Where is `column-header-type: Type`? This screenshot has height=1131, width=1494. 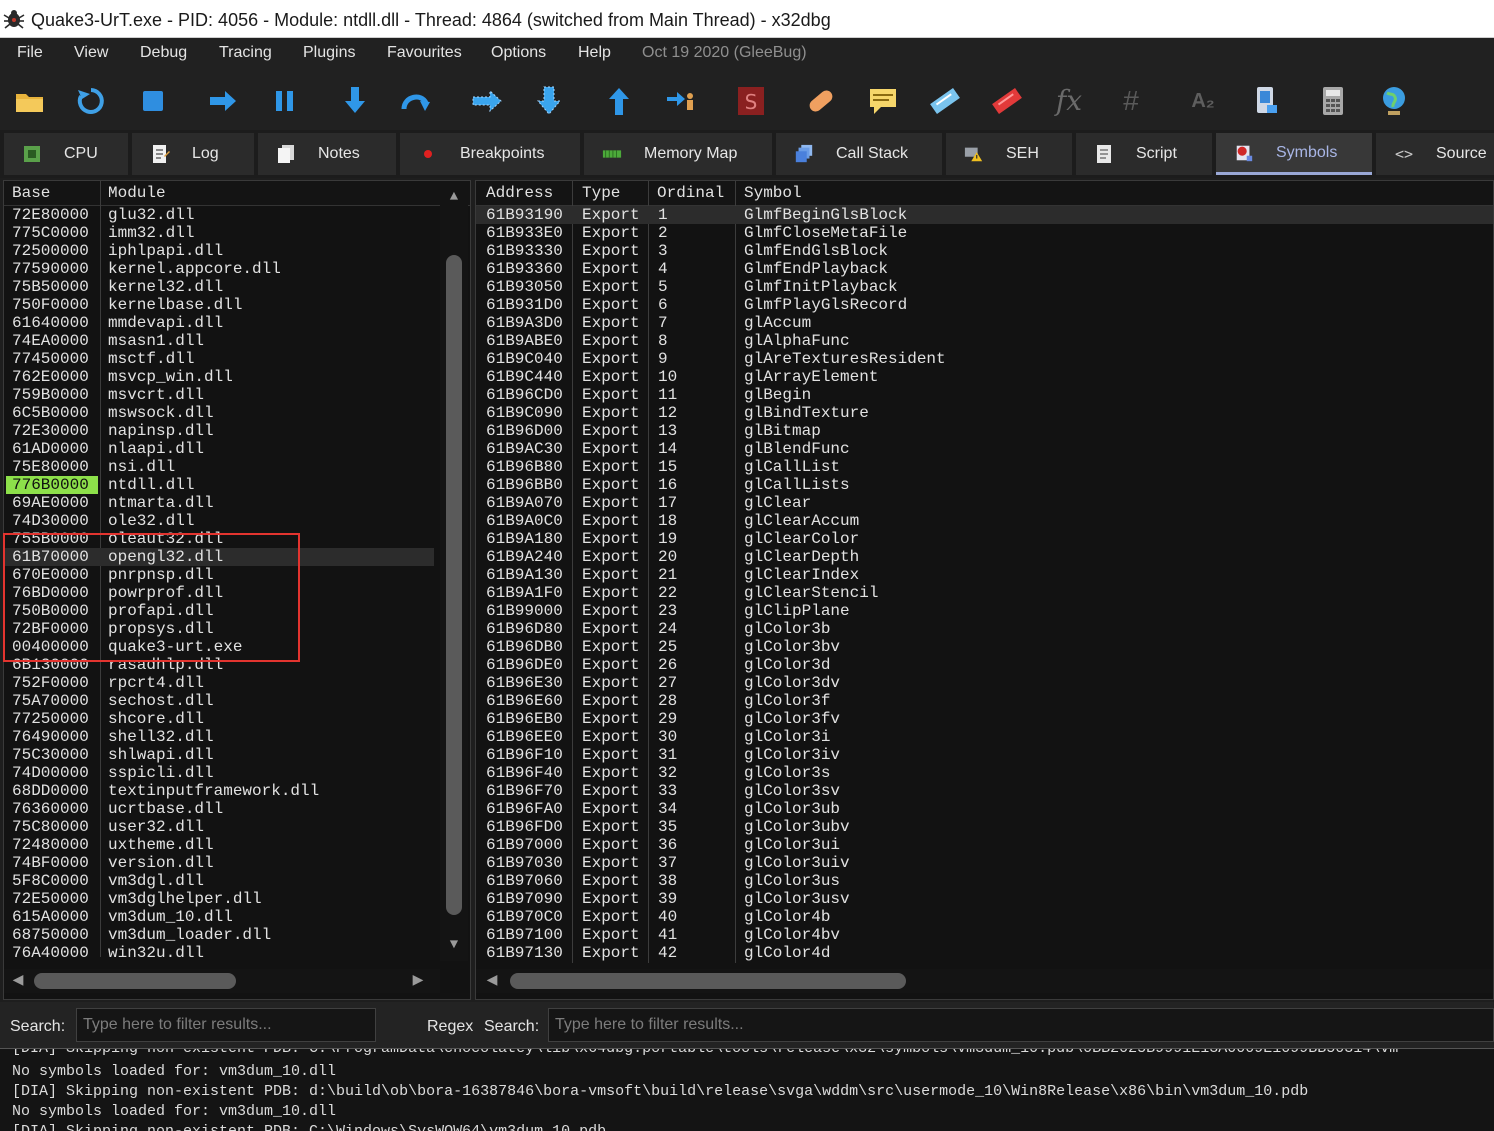
column-header-type: Type is located at coordinates (601, 193).